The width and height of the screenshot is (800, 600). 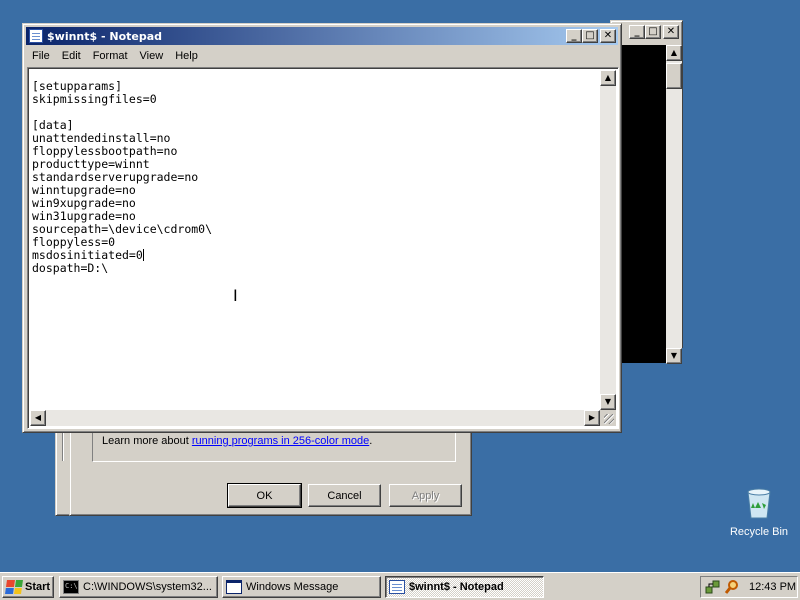 I want to click on menu-format: Format, so click(x=110, y=56).